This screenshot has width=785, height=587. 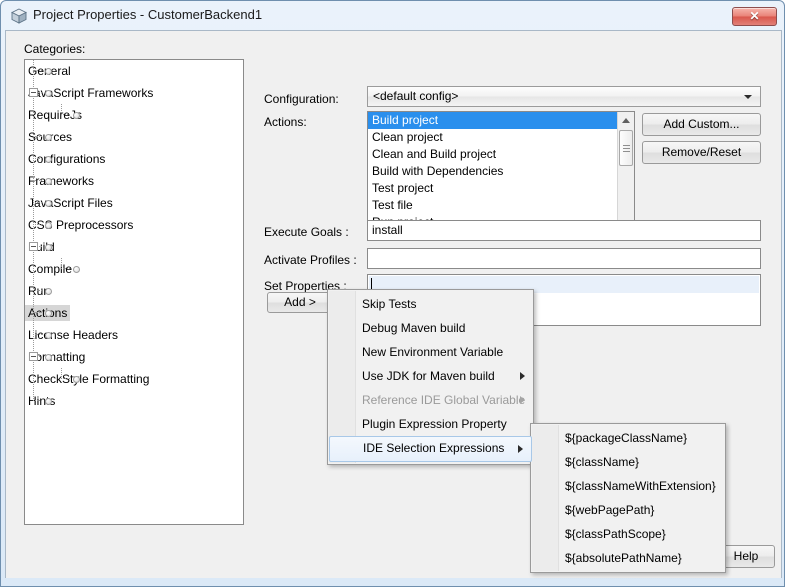 I want to click on sidebar-item-sources: Sources, so click(x=134, y=137).